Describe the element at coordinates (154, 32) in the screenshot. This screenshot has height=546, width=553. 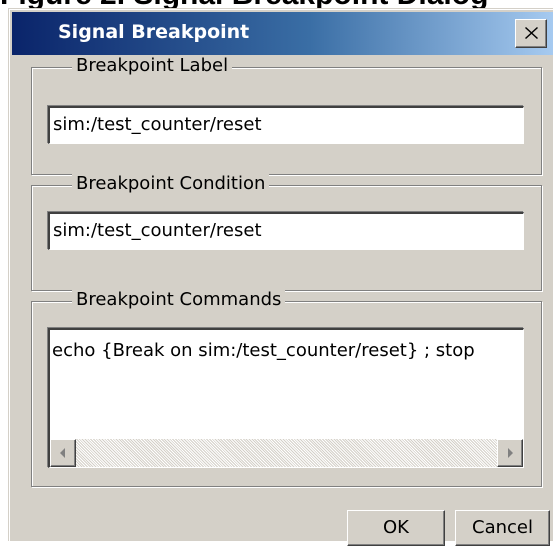
I see `dialog-title: Signal Breakpoint` at that location.